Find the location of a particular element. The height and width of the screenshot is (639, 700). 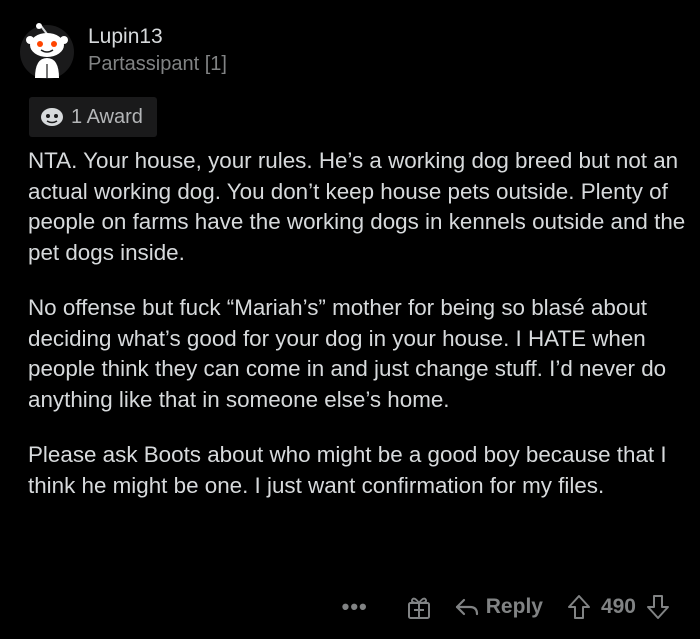

more-options-button: ••• is located at coordinates (355, 607).